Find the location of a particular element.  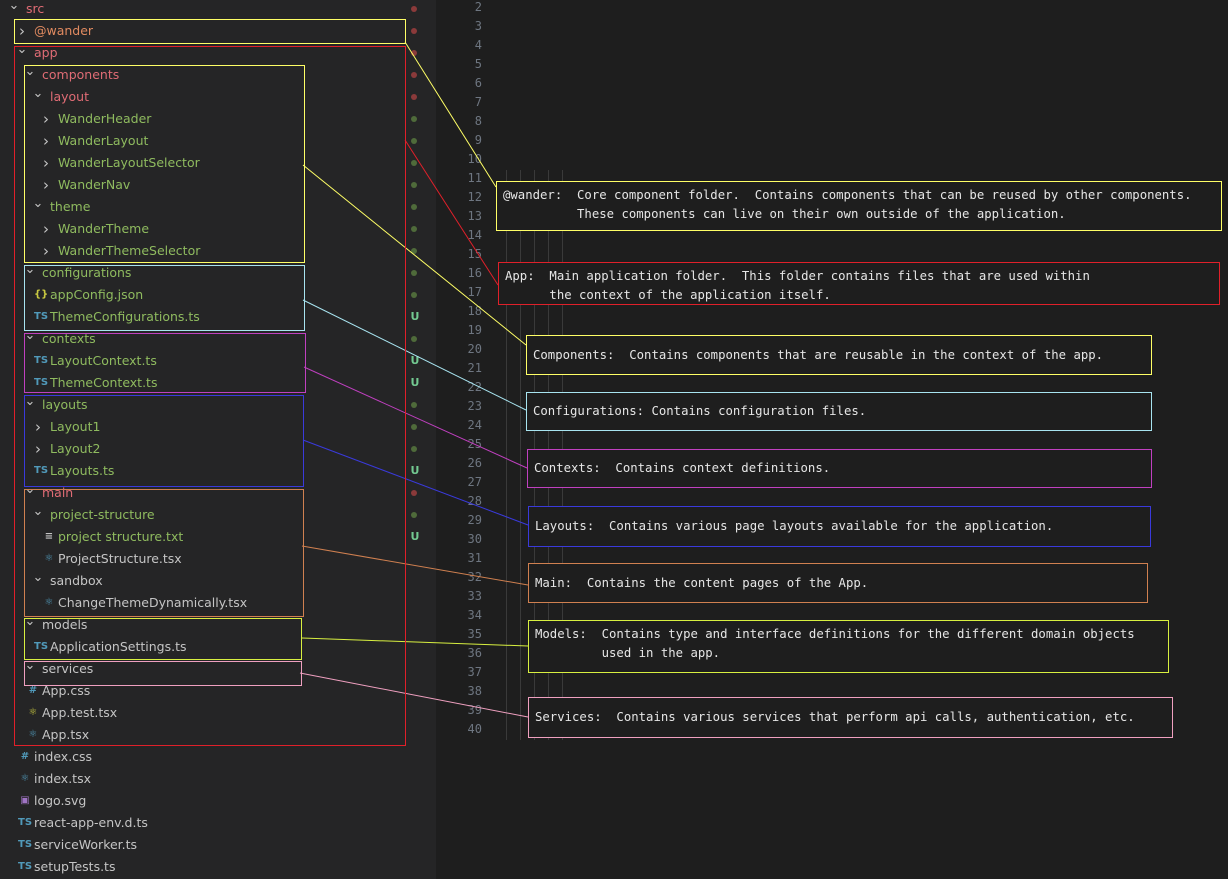

line-number: 22 is located at coordinates (474, 387).